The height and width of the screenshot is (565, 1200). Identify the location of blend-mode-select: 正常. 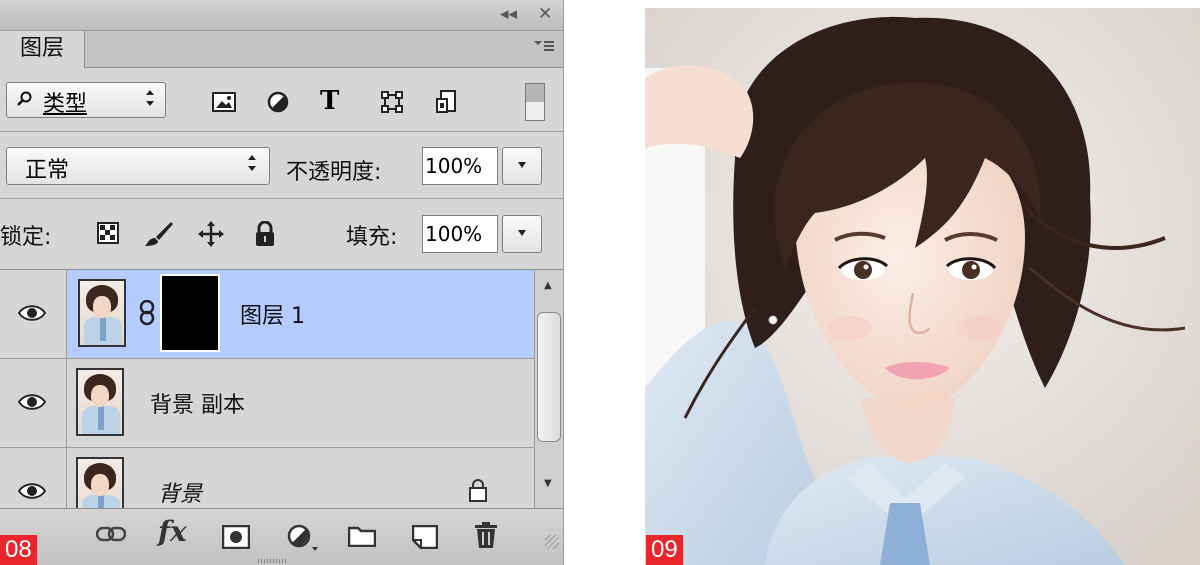
(138, 166).